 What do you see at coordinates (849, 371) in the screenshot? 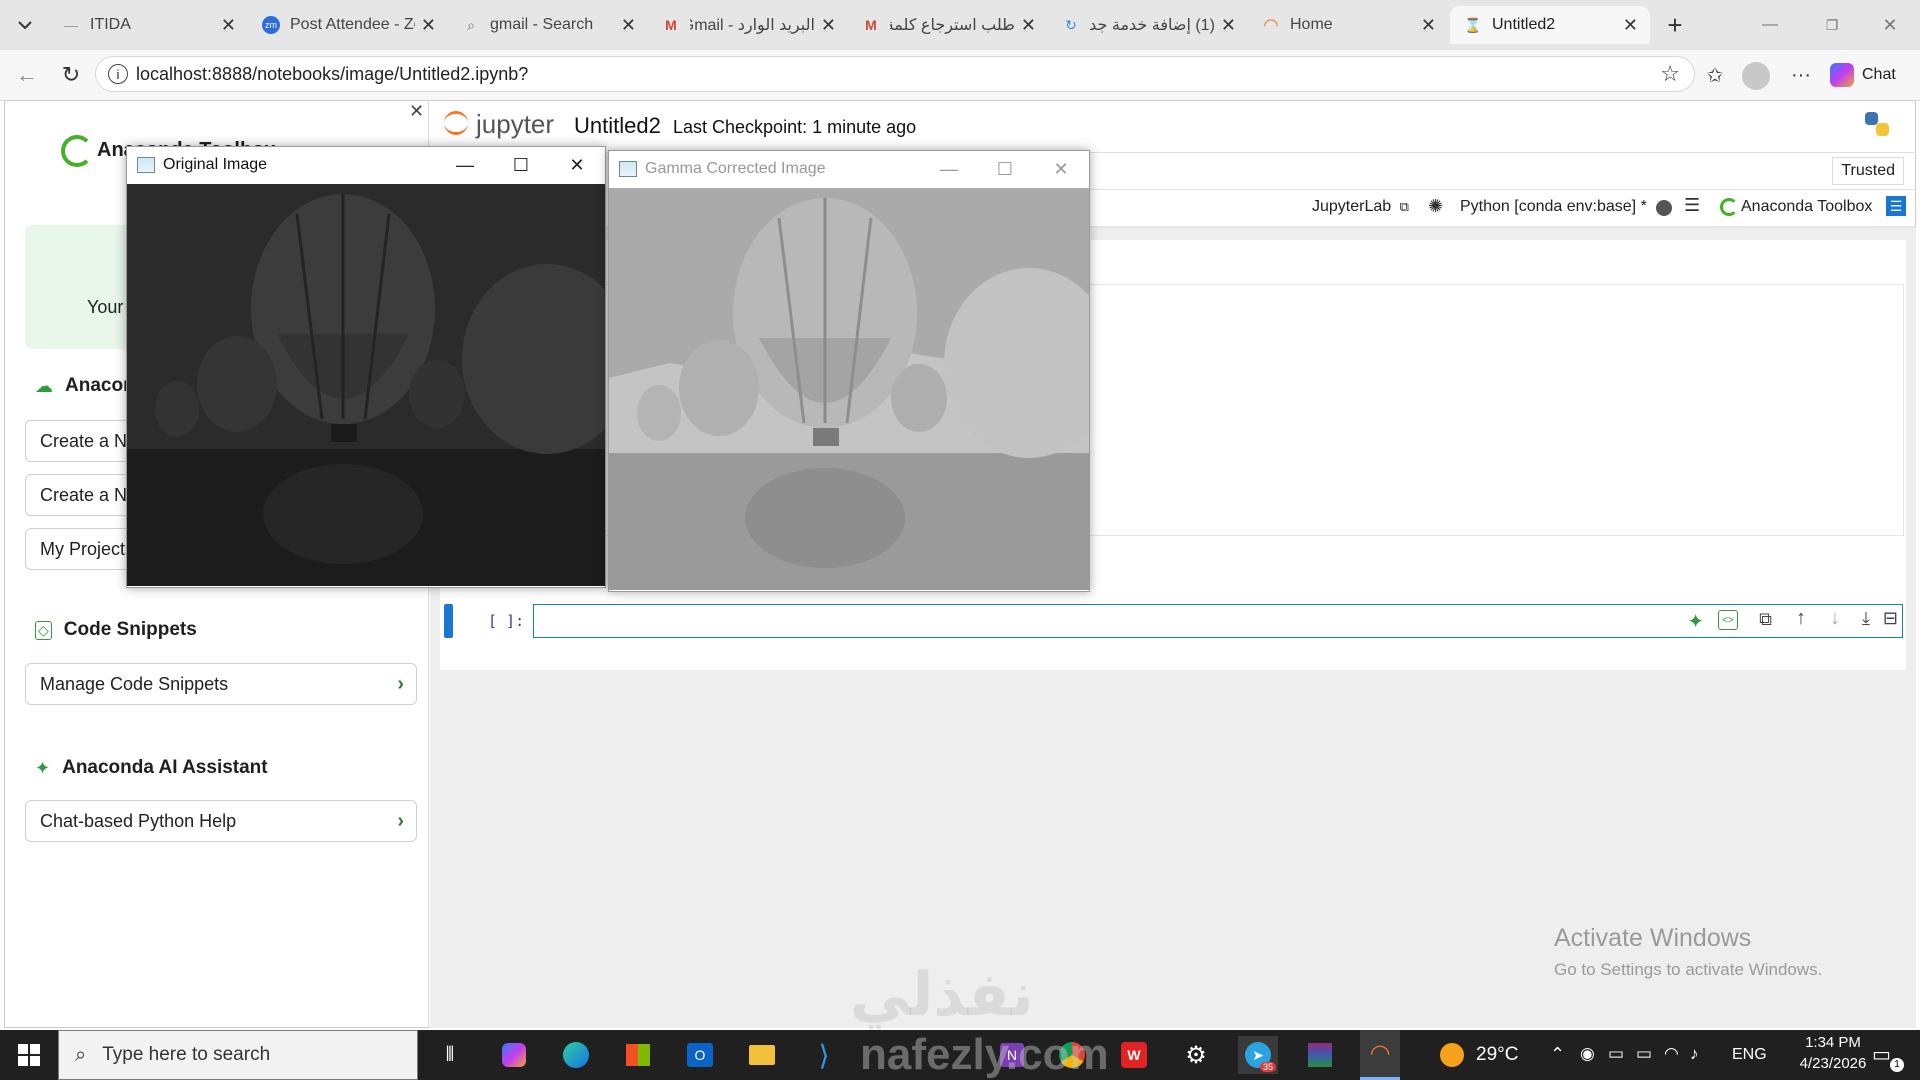
I see `gamma-corrected-window: Gamma Corrected Image — ☐ ✕` at bounding box center [849, 371].